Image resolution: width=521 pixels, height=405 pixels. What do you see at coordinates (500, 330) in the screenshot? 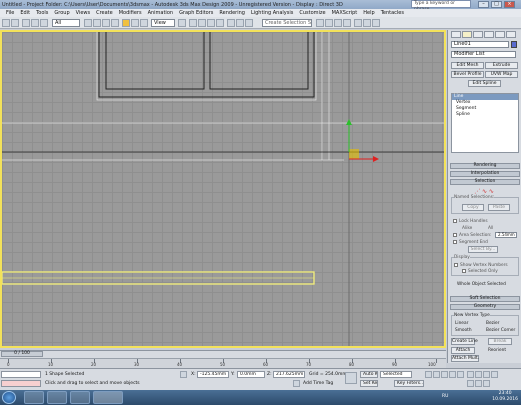
I see `bezier-corner-radio: Bezier Corner` at bounding box center [500, 330].